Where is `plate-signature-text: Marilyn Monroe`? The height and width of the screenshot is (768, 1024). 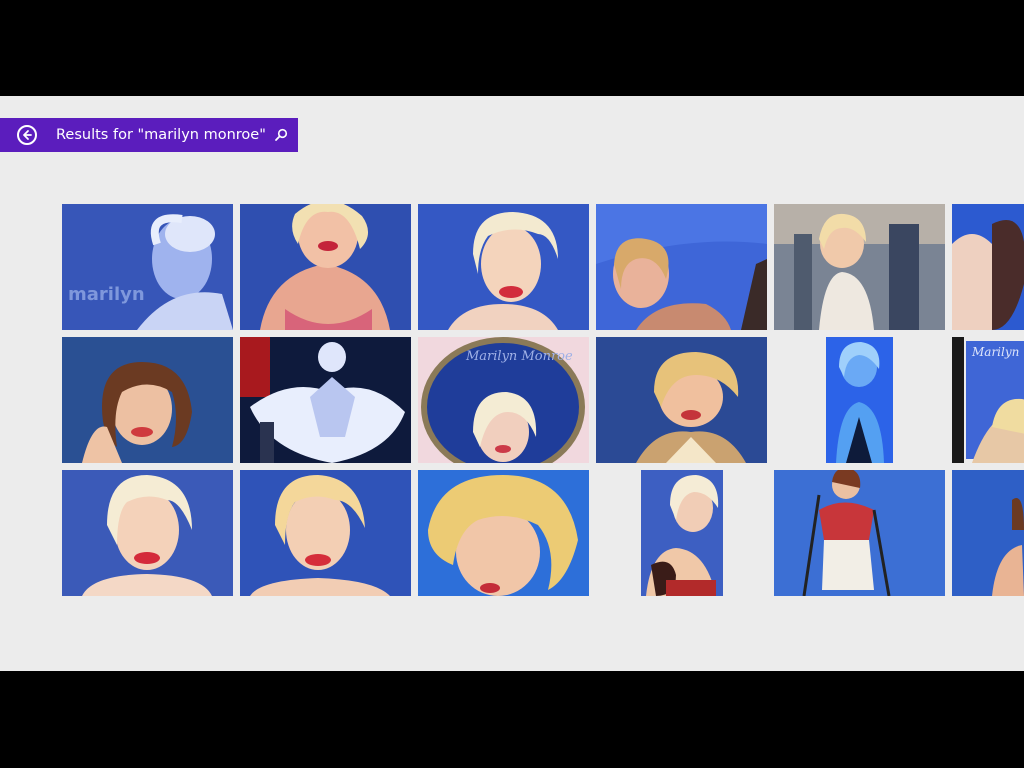 plate-signature-text: Marilyn Monroe is located at coordinates (519, 356).